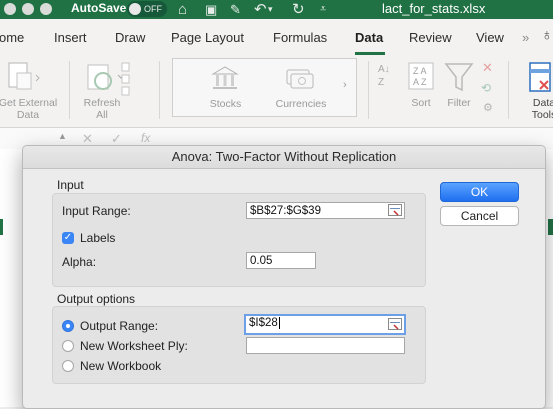  I want to click on zoom-window-button, so click(46, 9).